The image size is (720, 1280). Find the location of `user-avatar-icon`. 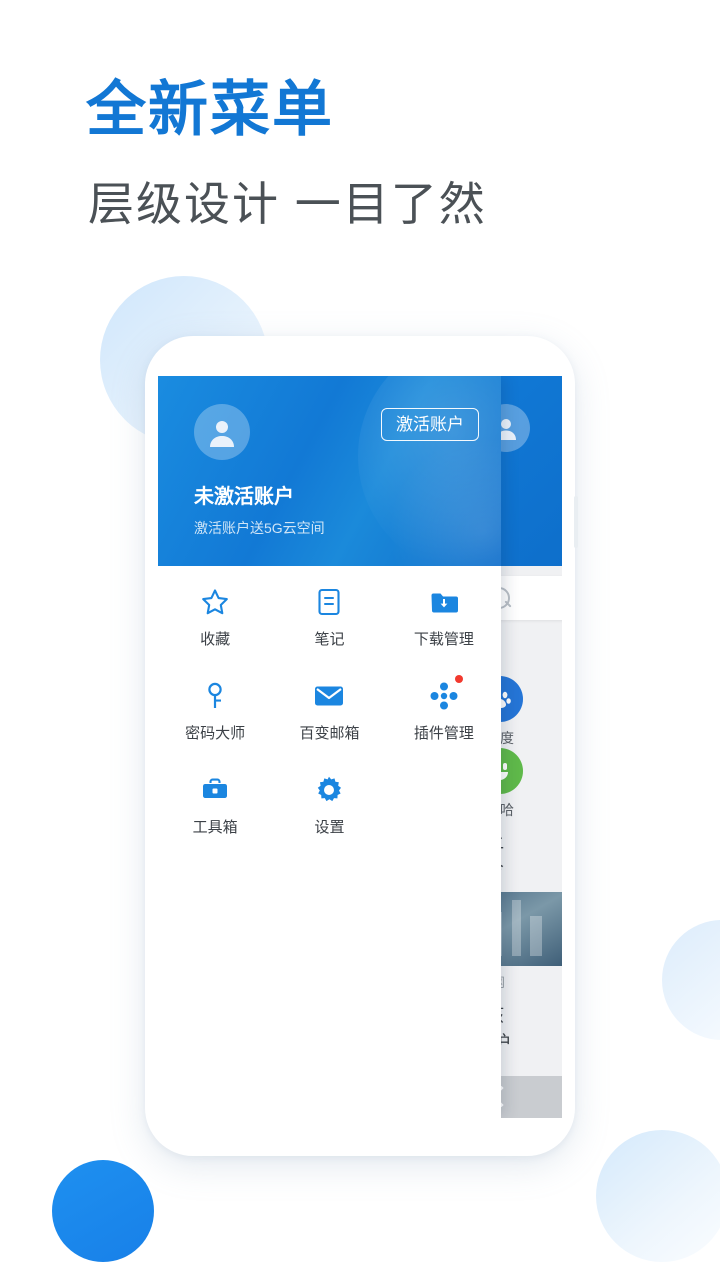

user-avatar-icon is located at coordinates (222, 432).